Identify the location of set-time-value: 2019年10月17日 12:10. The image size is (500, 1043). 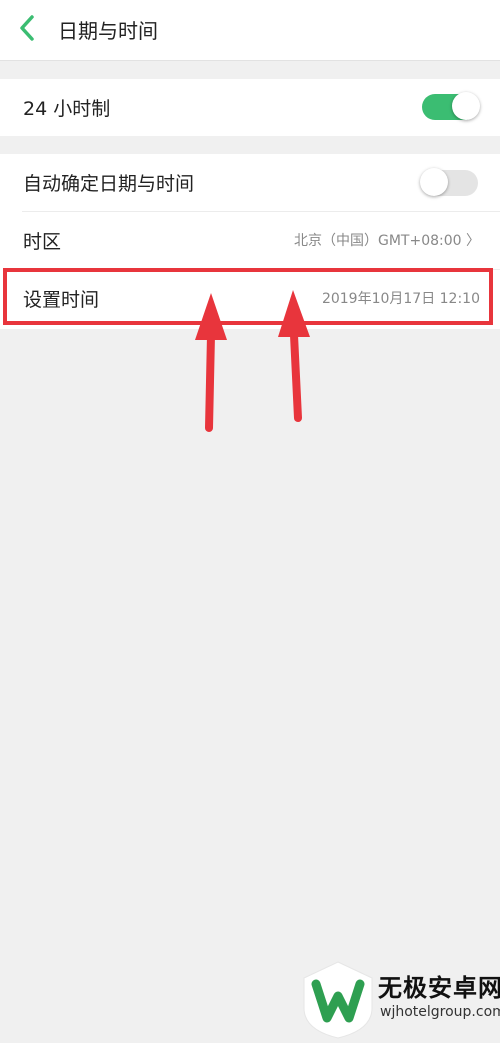
(400, 299).